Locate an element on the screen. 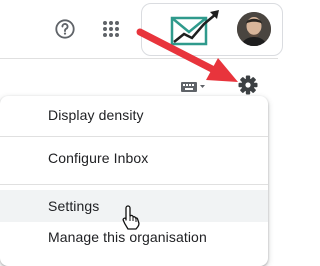 The image size is (320, 266). user-avatar is located at coordinates (254, 29).